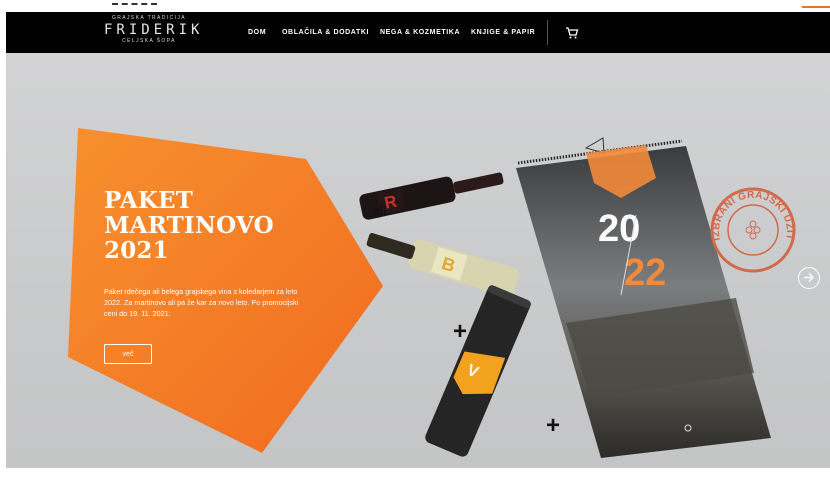  What do you see at coordinates (325, 32) in the screenshot?
I see `nav-item-oblacila-dodatki: OBLAČILA & DODATKI` at bounding box center [325, 32].